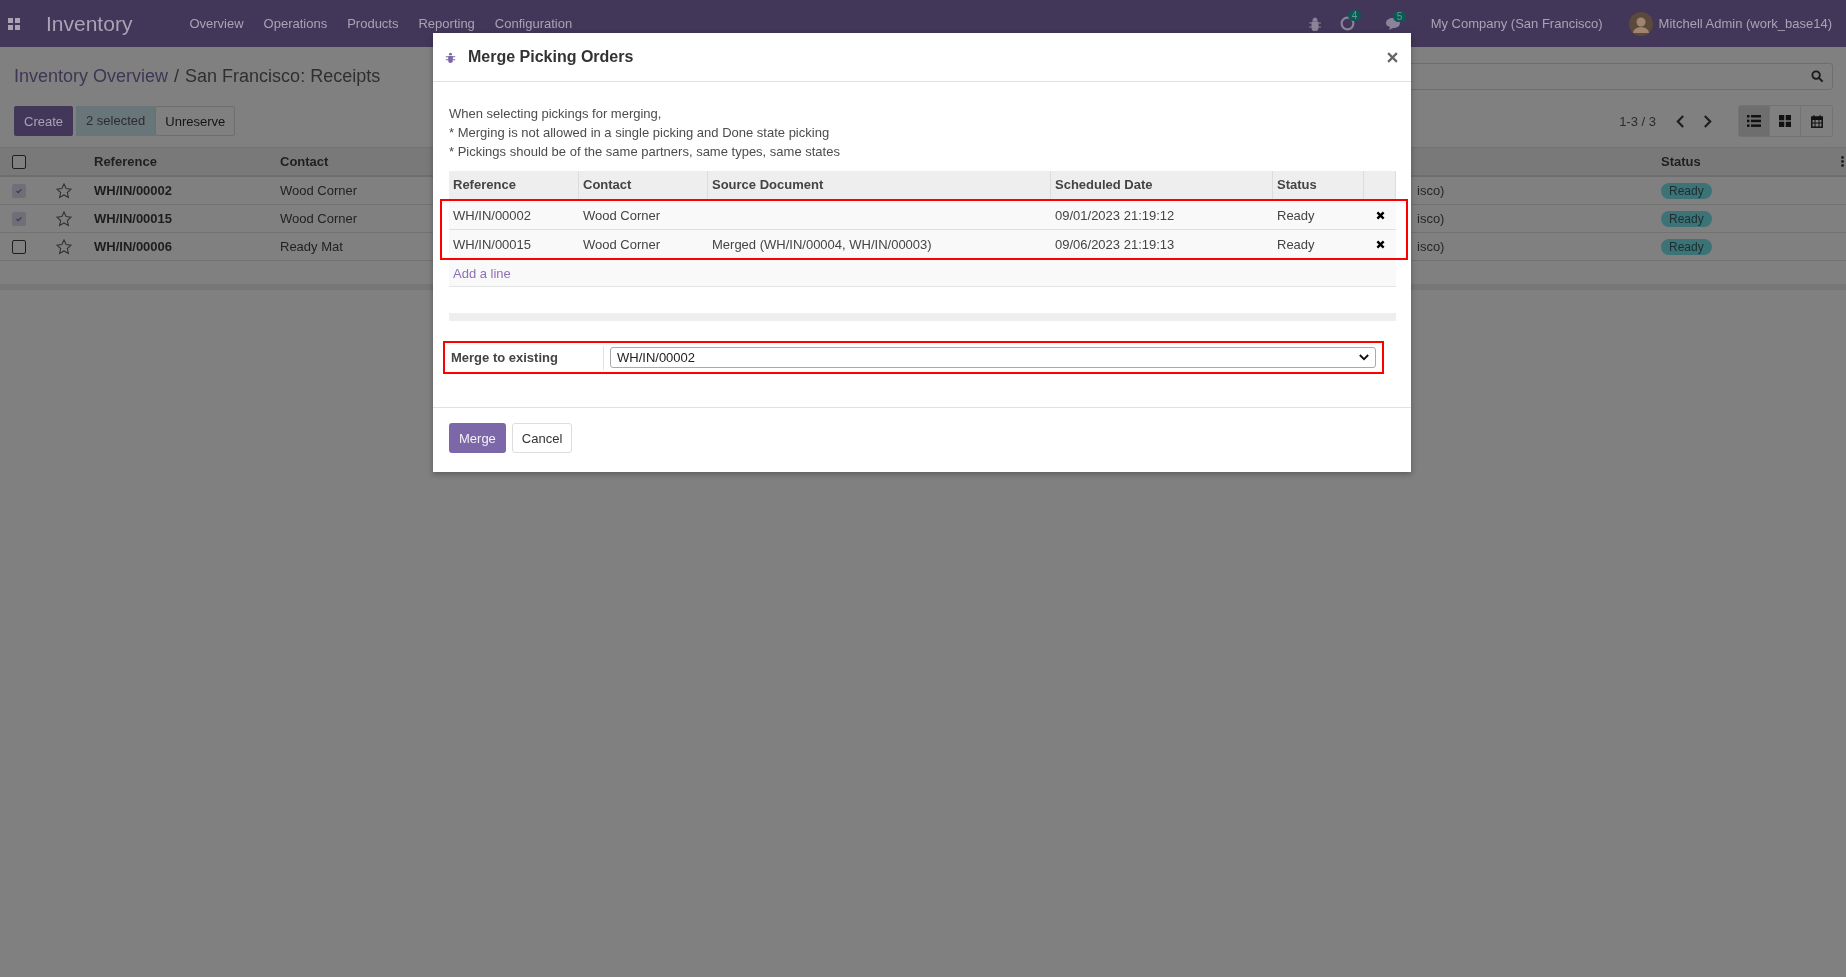  I want to click on user-menu: Mitchell Admin (work_base14), so click(1745, 23).